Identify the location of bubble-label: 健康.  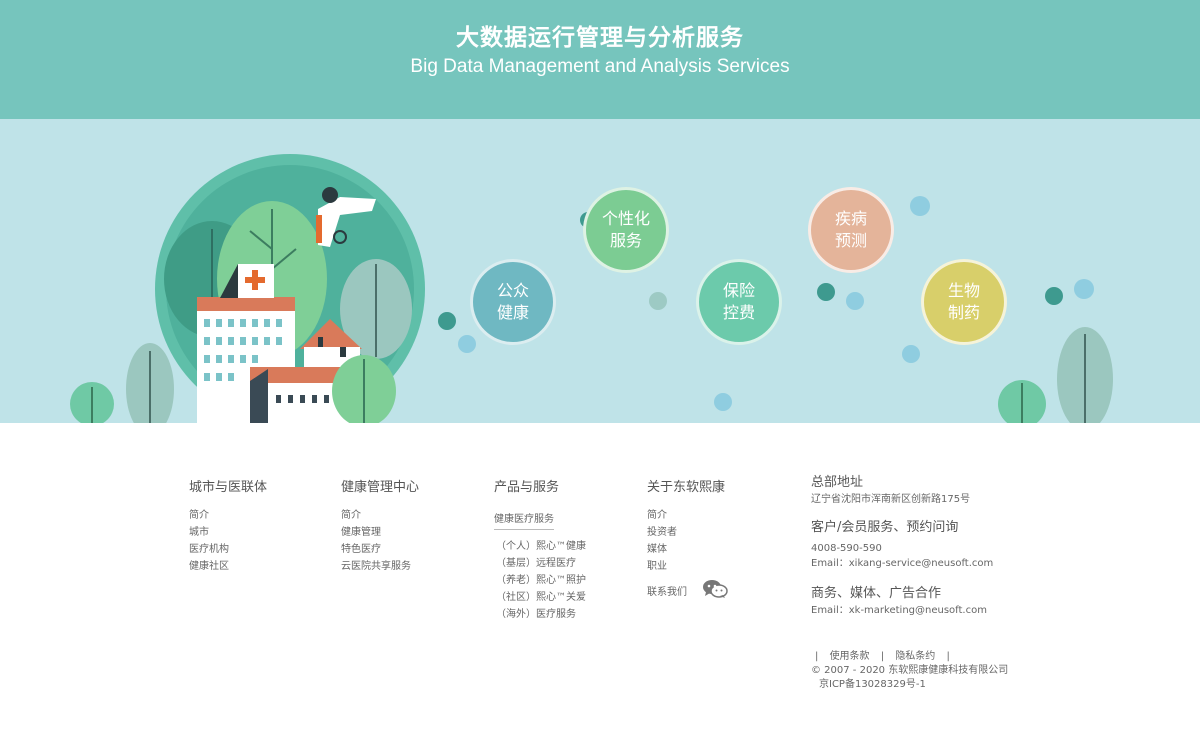
(512, 312).